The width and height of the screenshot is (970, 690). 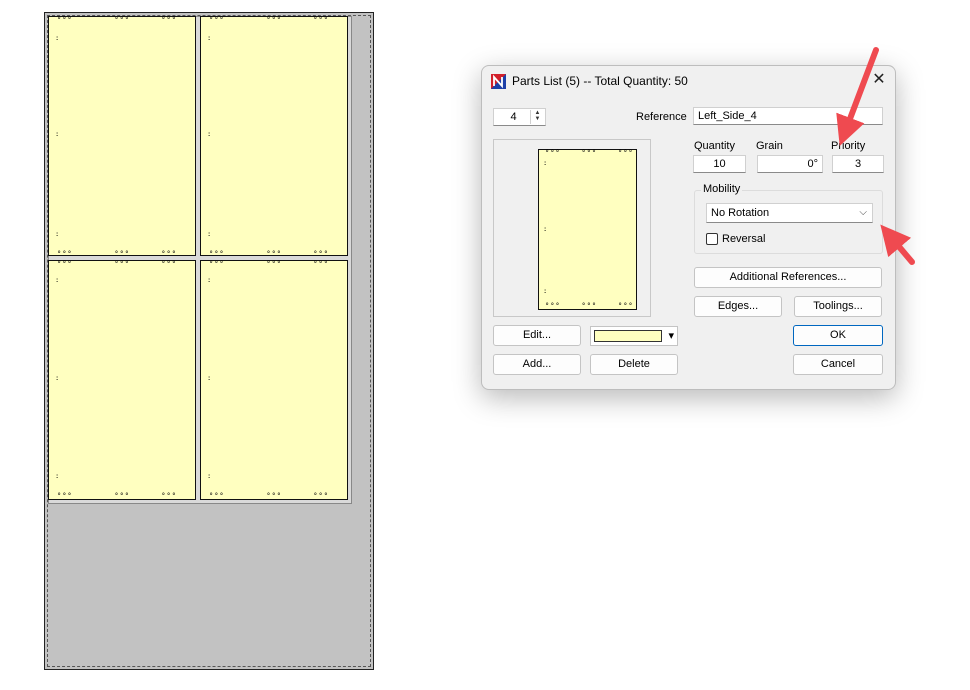 I want to click on part-index-spinner: 4 ▲ ▼, so click(x=519, y=117).